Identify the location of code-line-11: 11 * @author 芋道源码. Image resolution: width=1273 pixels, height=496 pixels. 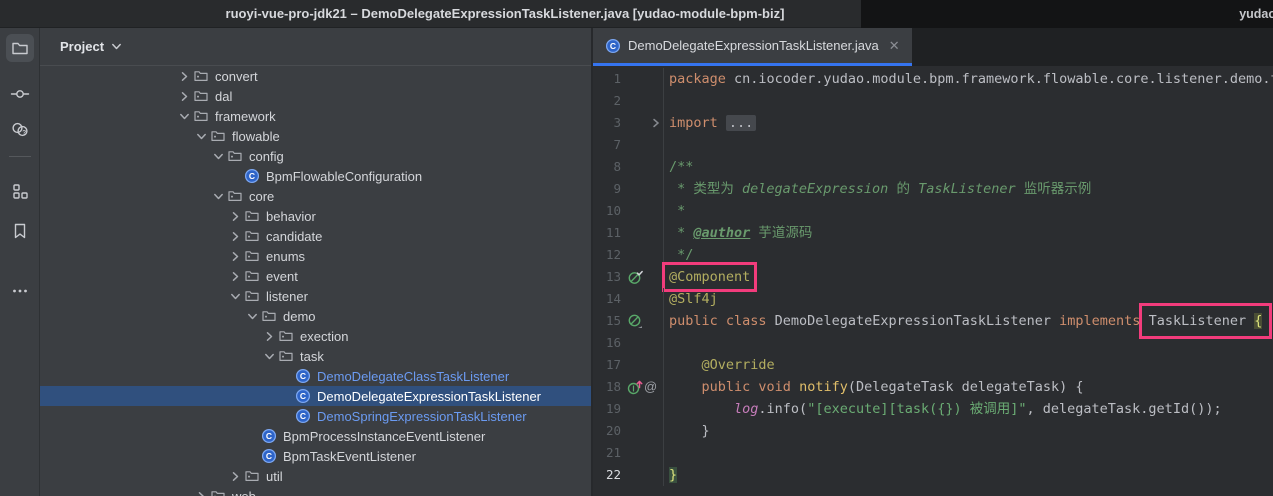
(933, 233).